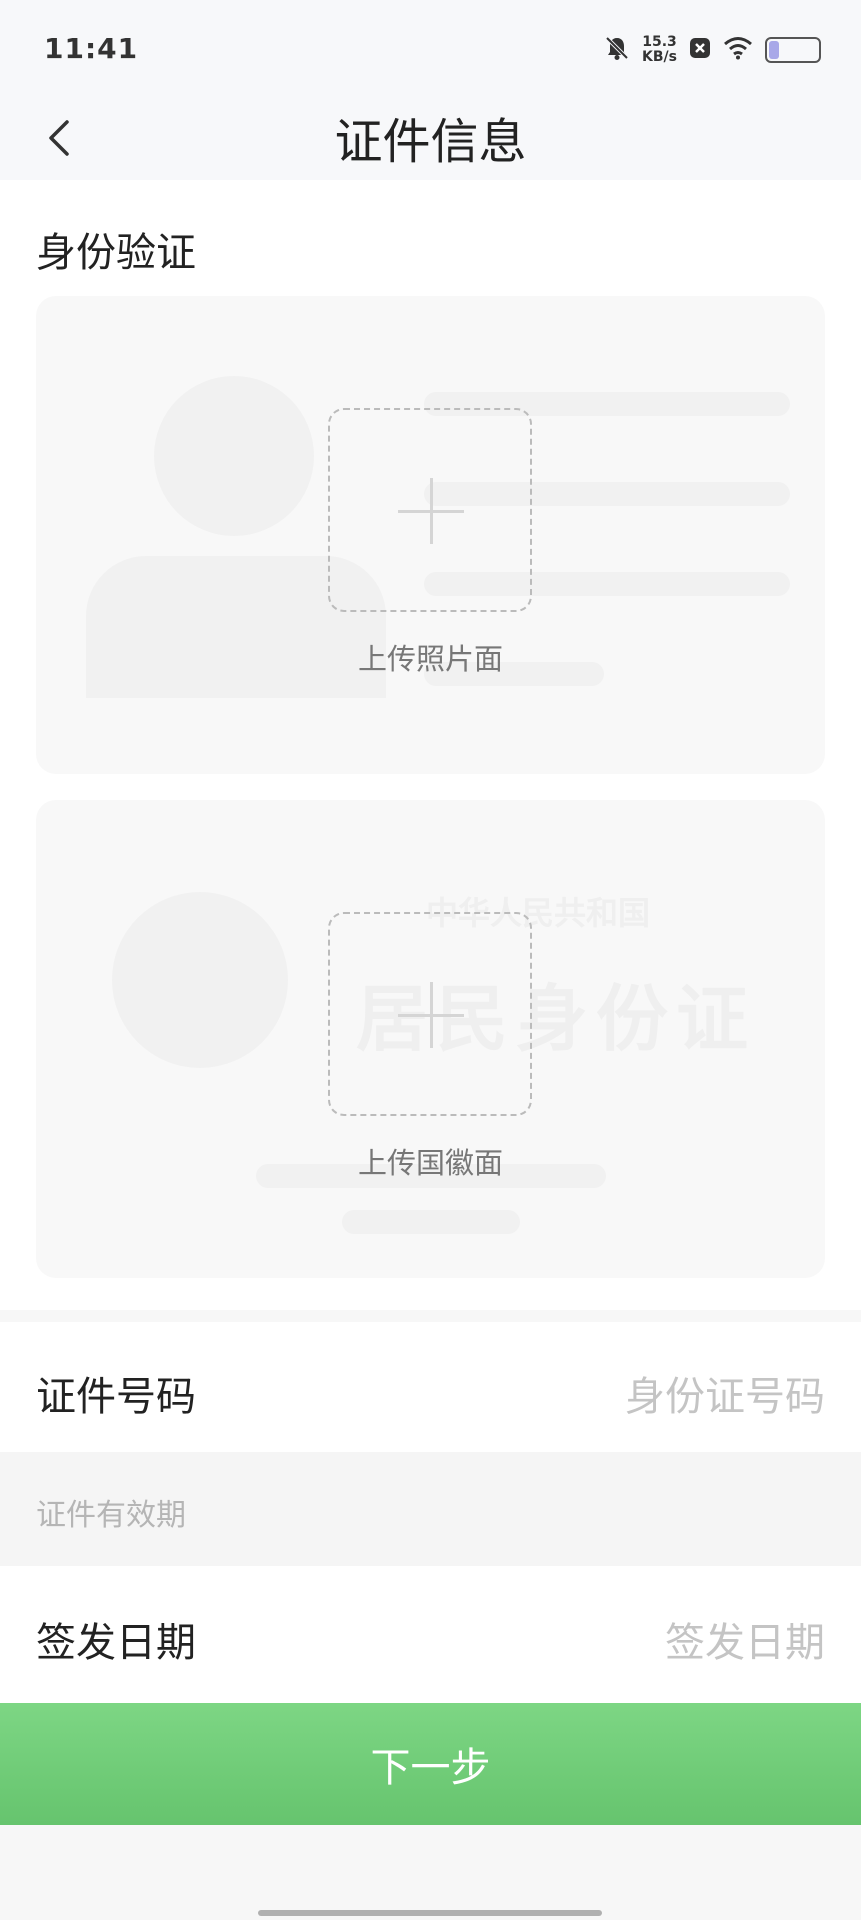 This screenshot has height=1920, width=861. Describe the element at coordinates (617, 50) in the screenshot. I see `bell-off-icon` at that location.